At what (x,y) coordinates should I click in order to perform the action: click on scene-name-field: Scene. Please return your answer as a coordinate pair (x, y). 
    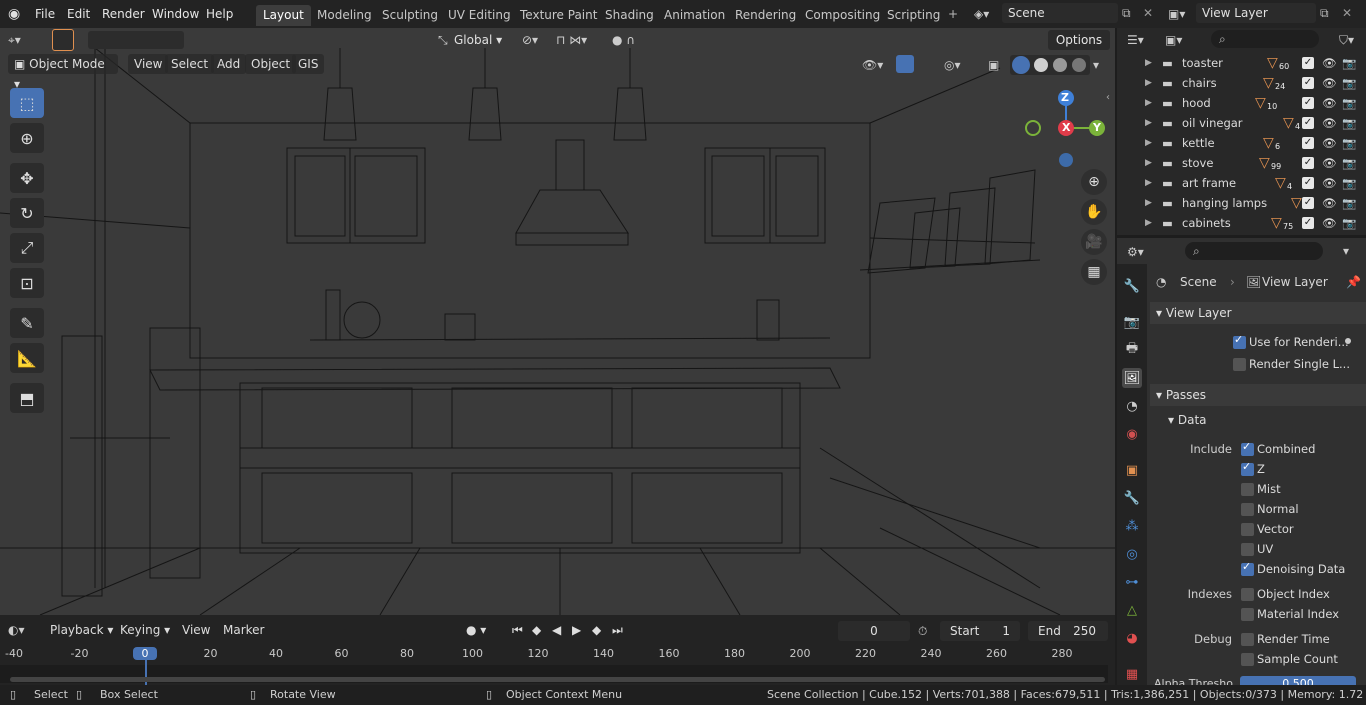
    Looking at the image, I should click on (1060, 13).